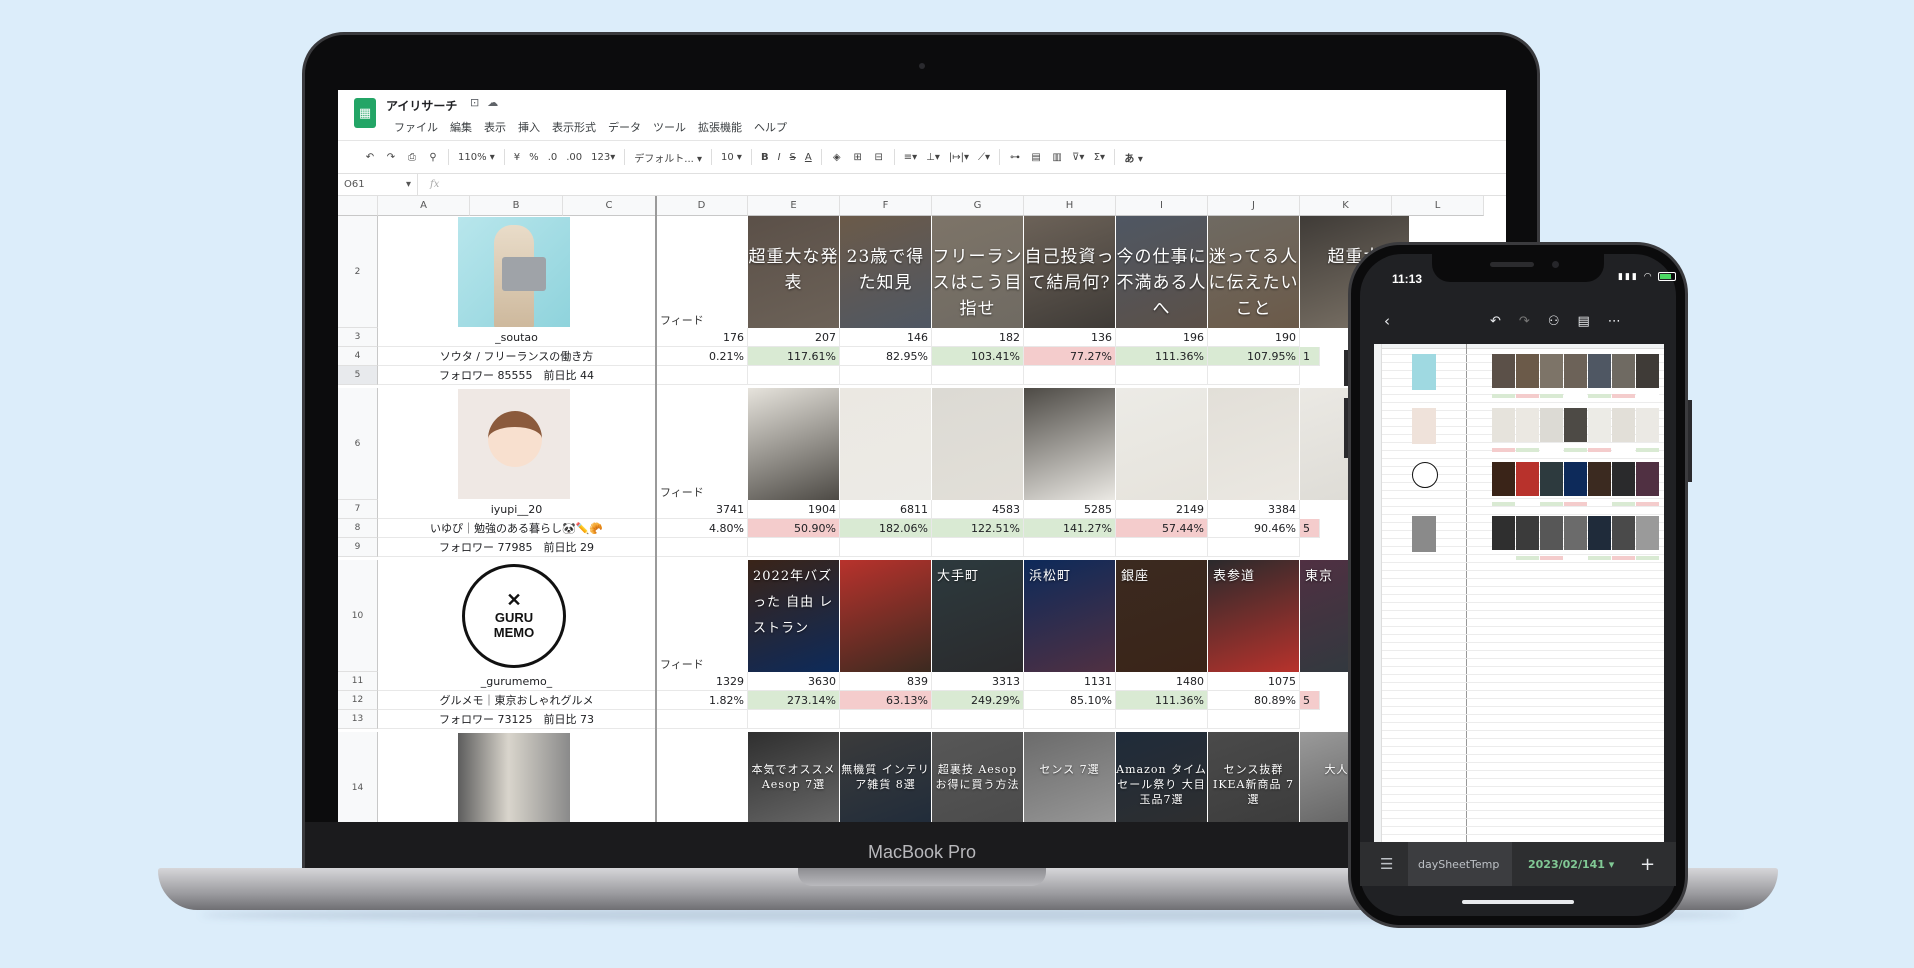 The height and width of the screenshot is (968, 1914). What do you see at coordinates (1254, 616) in the screenshot?
I see `post-thumbnail: 表参道` at bounding box center [1254, 616].